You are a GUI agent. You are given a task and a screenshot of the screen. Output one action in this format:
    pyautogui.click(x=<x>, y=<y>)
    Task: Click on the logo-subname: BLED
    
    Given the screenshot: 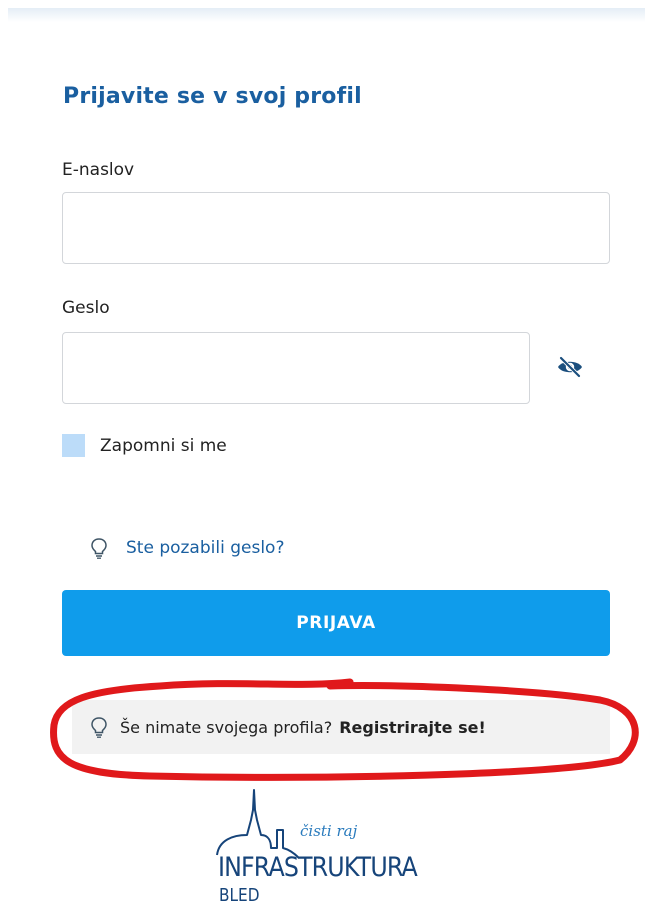 What is the action you would take?
    pyautogui.click(x=239, y=895)
    